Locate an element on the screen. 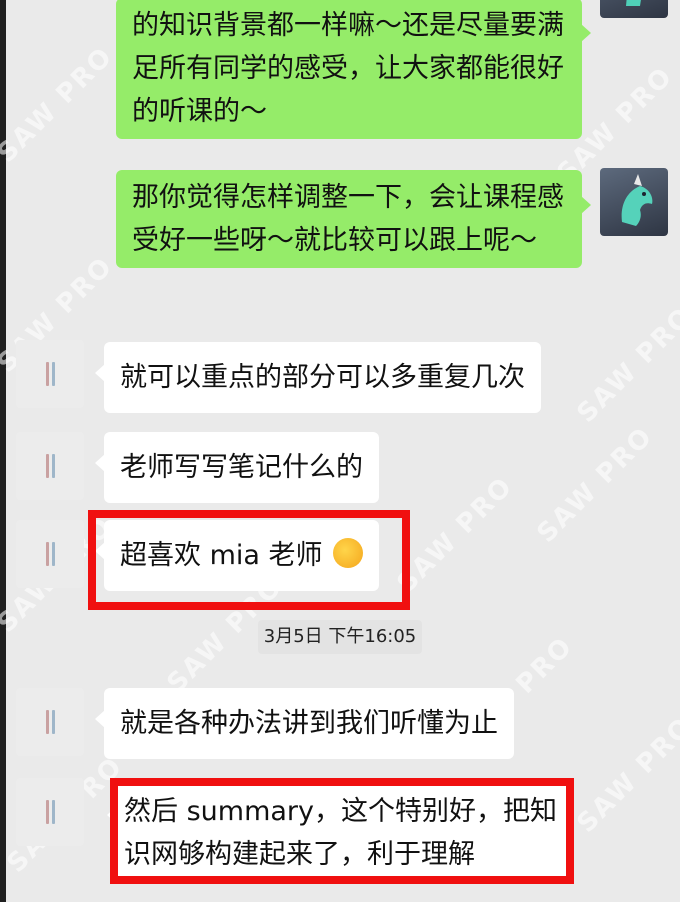 The image size is (680, 902). chat-bubble-received: 老师写写笔记什么的 is located at coordinates (237, 467).